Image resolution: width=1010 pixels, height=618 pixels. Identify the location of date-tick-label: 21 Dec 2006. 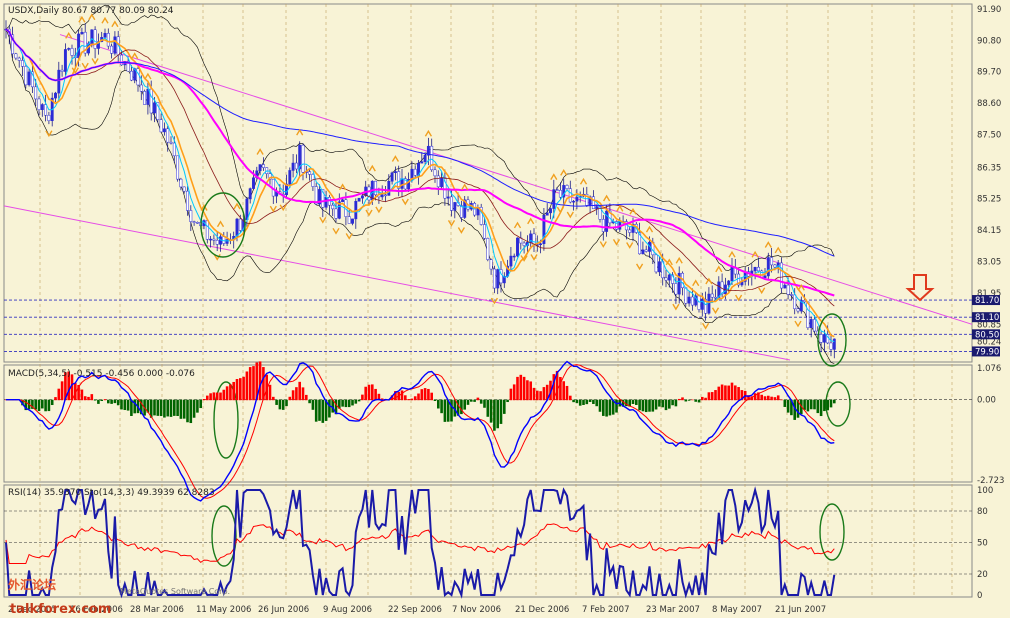
(542, 610).